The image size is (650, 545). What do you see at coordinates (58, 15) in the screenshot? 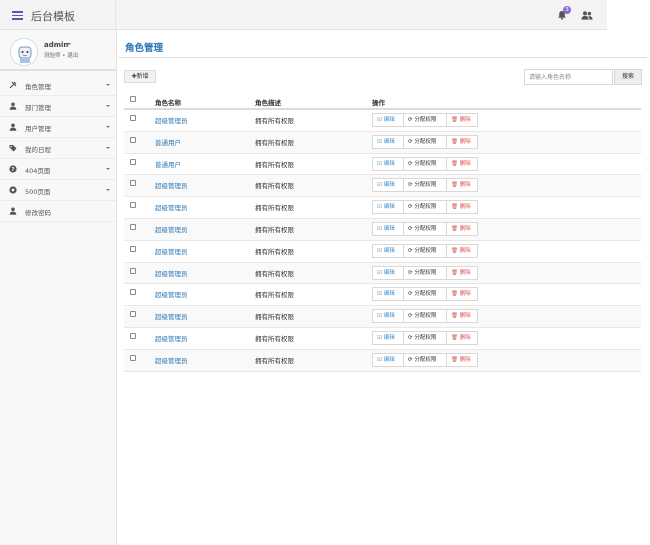
I see `brand: 后台模板` at bounding box center [58, 15].